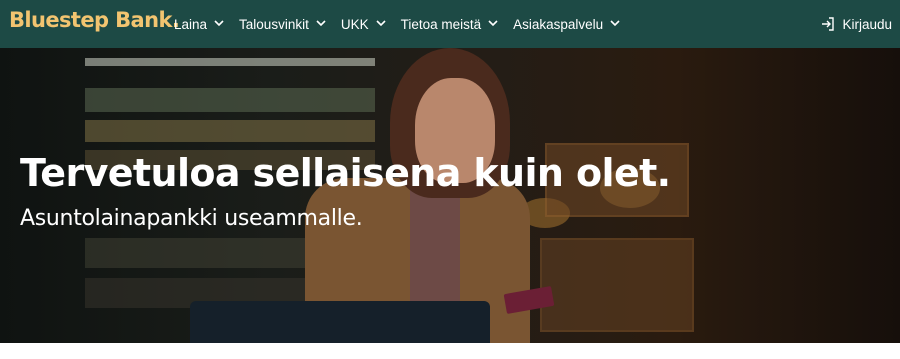 This screenshot has height=359, width=900. What do you see at coordinates (345, 173) in the screenshot?
I see `hero-title: Tervetuloa sellaisena kuin olet.` at bounding box center [345, 173].